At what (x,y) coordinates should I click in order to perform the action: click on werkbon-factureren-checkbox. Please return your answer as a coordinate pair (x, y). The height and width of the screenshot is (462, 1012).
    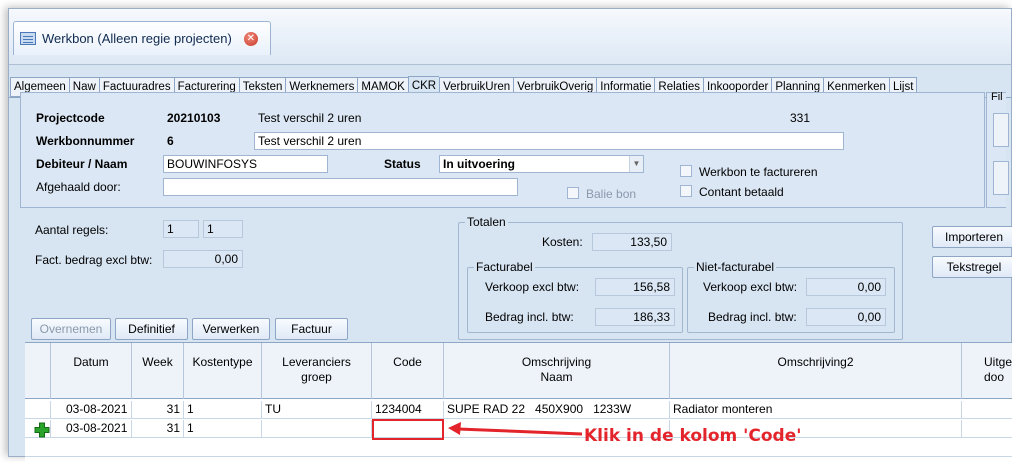
    Looking at the image, I should click on (686, 171).